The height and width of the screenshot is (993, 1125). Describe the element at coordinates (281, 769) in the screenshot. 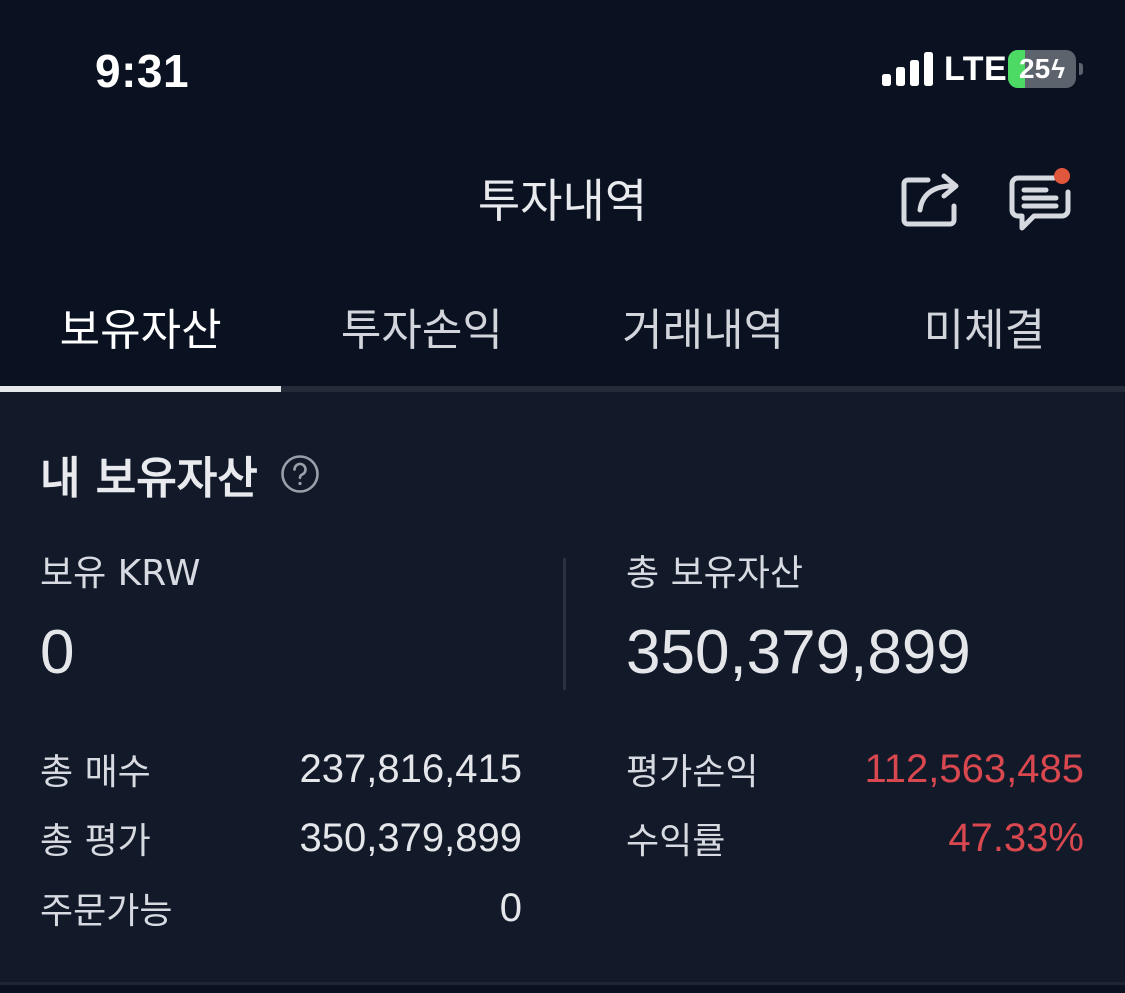

I see `total-purchase-row: 총 매수 237,816,415` at that location.